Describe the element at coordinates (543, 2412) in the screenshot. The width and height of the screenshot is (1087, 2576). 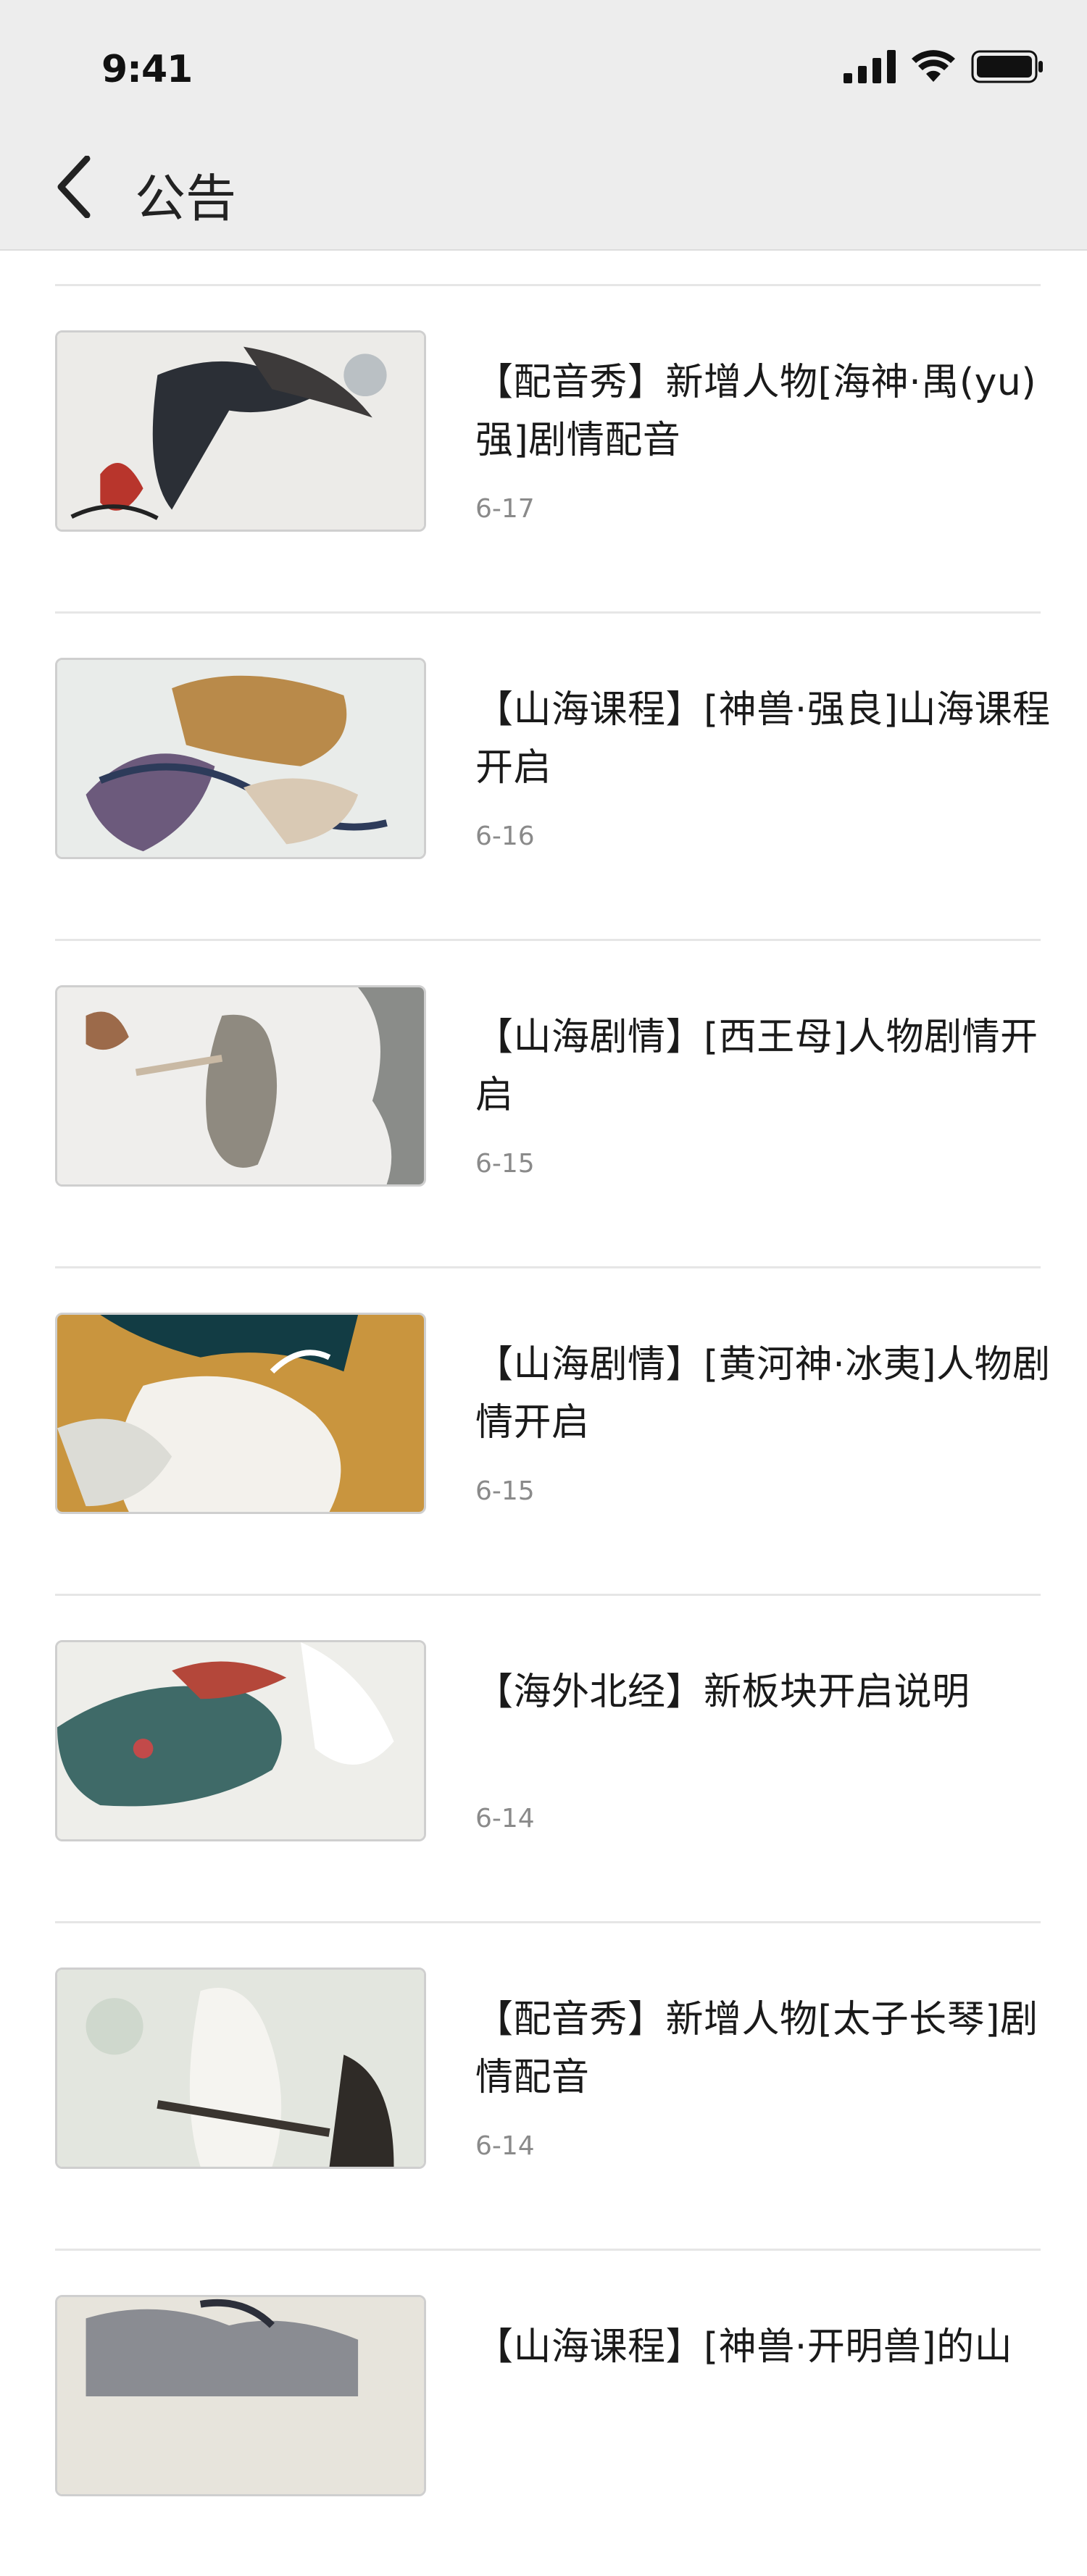
I see `announcement-item: 【山海课程】[神兽·开明兽]的山` at that location.